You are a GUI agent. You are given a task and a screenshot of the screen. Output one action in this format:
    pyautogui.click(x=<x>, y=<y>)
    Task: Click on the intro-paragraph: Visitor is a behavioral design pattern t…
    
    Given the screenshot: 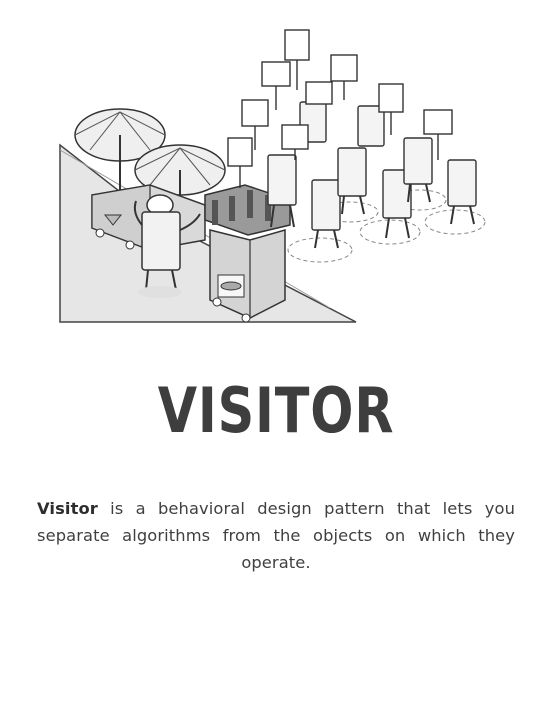 What is the action you would take?
    pyautogui.click(x=276, y=535)
    